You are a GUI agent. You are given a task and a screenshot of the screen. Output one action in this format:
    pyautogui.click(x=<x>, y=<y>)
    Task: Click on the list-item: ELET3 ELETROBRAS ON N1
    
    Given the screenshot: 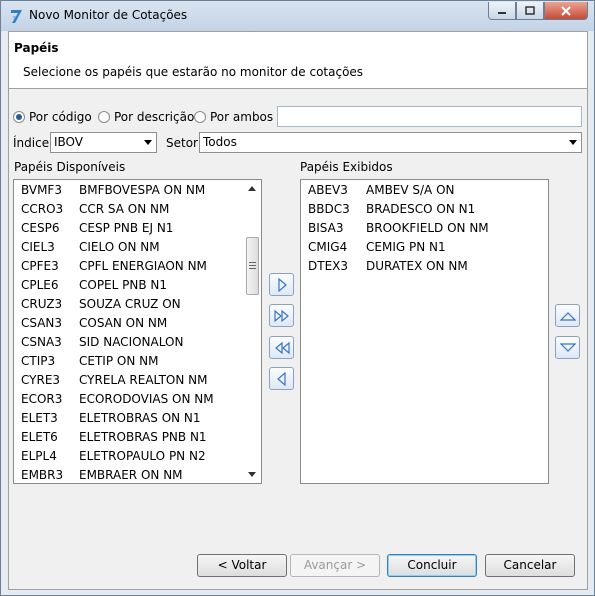 What is the action you would take?
    pyautogui.click(x=129, y=418)
    